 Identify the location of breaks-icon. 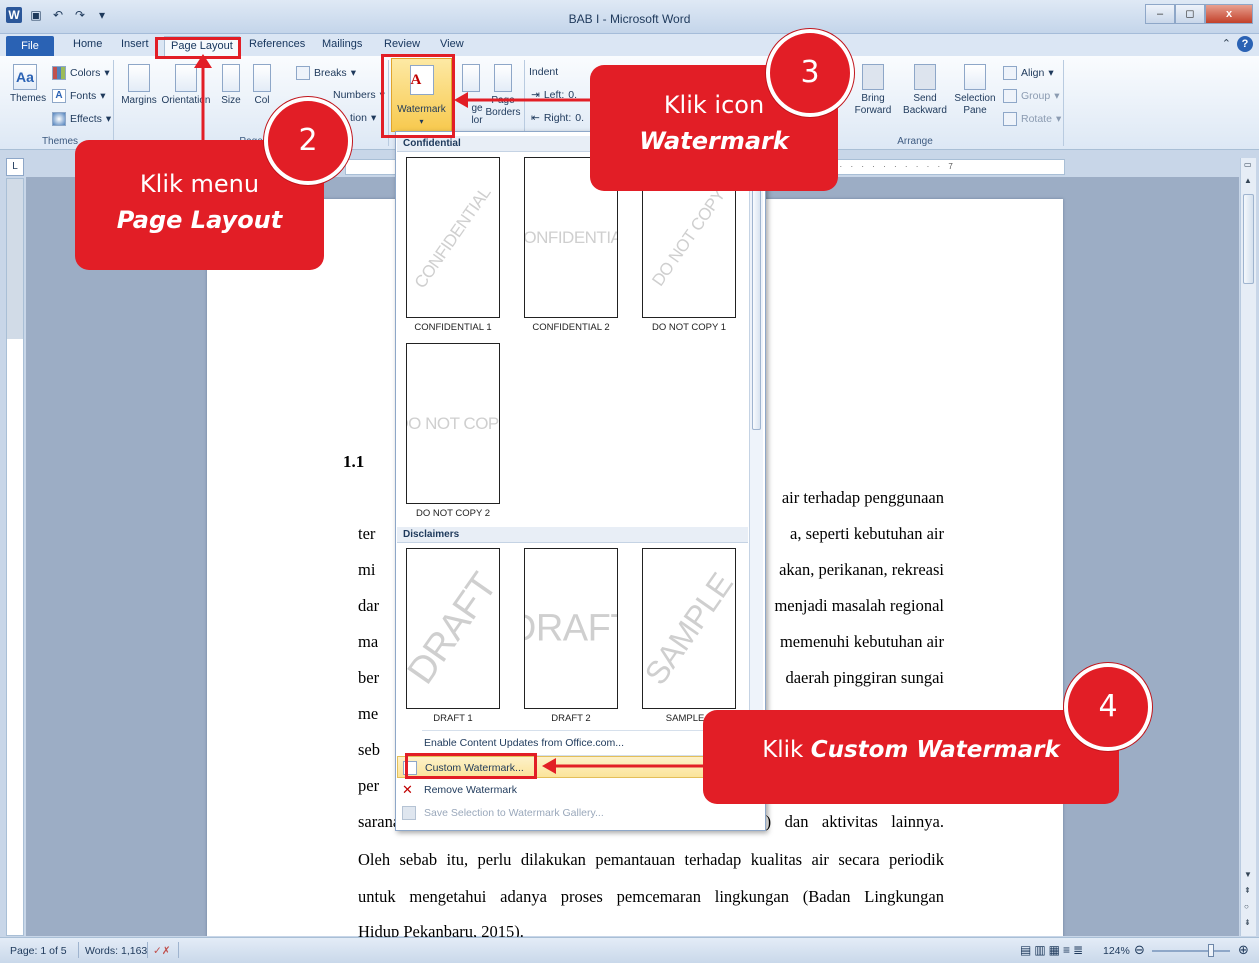
(303, 73).